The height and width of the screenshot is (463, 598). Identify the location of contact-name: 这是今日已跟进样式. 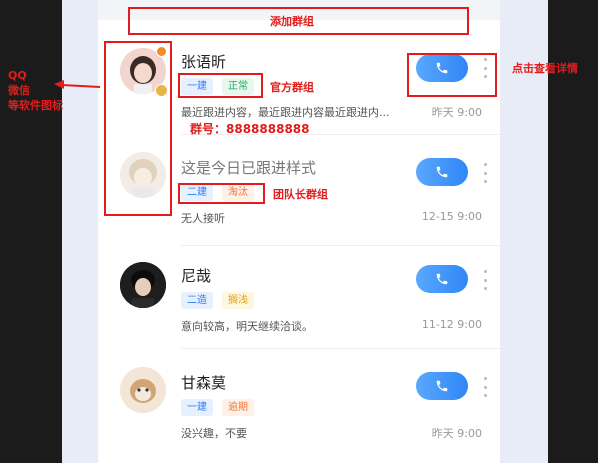
(249, 168).